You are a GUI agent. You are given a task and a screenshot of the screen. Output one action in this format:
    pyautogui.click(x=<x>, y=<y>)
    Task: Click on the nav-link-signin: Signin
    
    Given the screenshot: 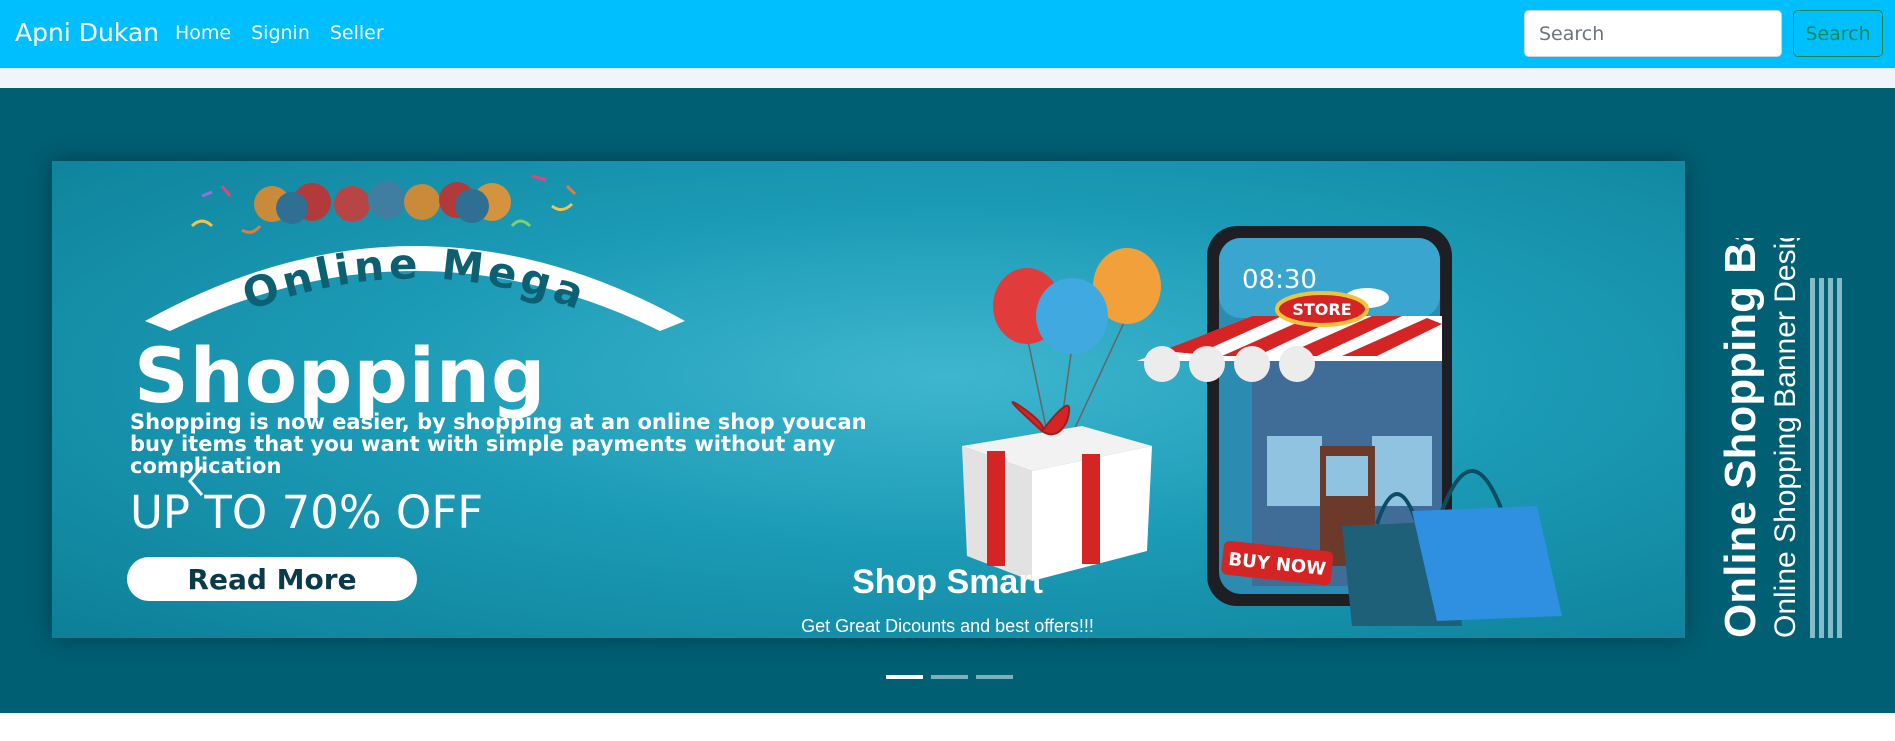 What is the action you would take?
    pyautogui.click(x=280, y=33)
    